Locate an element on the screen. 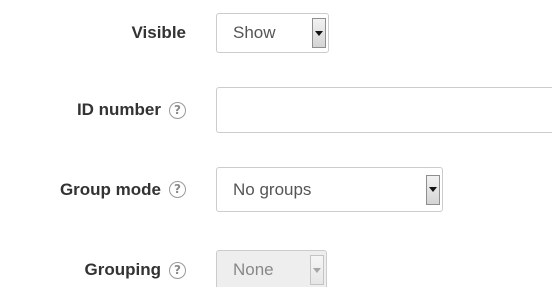 The width and height of the screenshot is (552, 287). visible-label-wrap: Visible is located at coordinates (159, 33).